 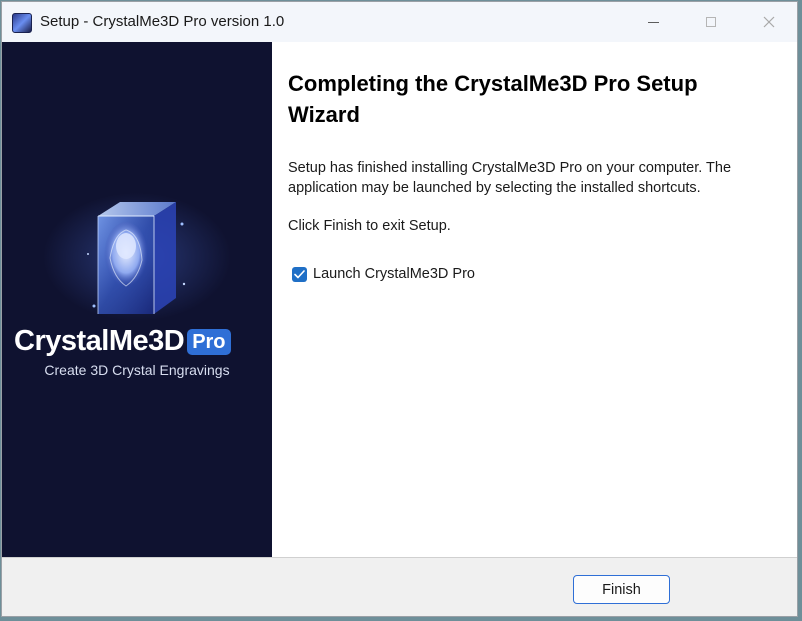 I want to click on maximize-button, so click(x=711, y=22).